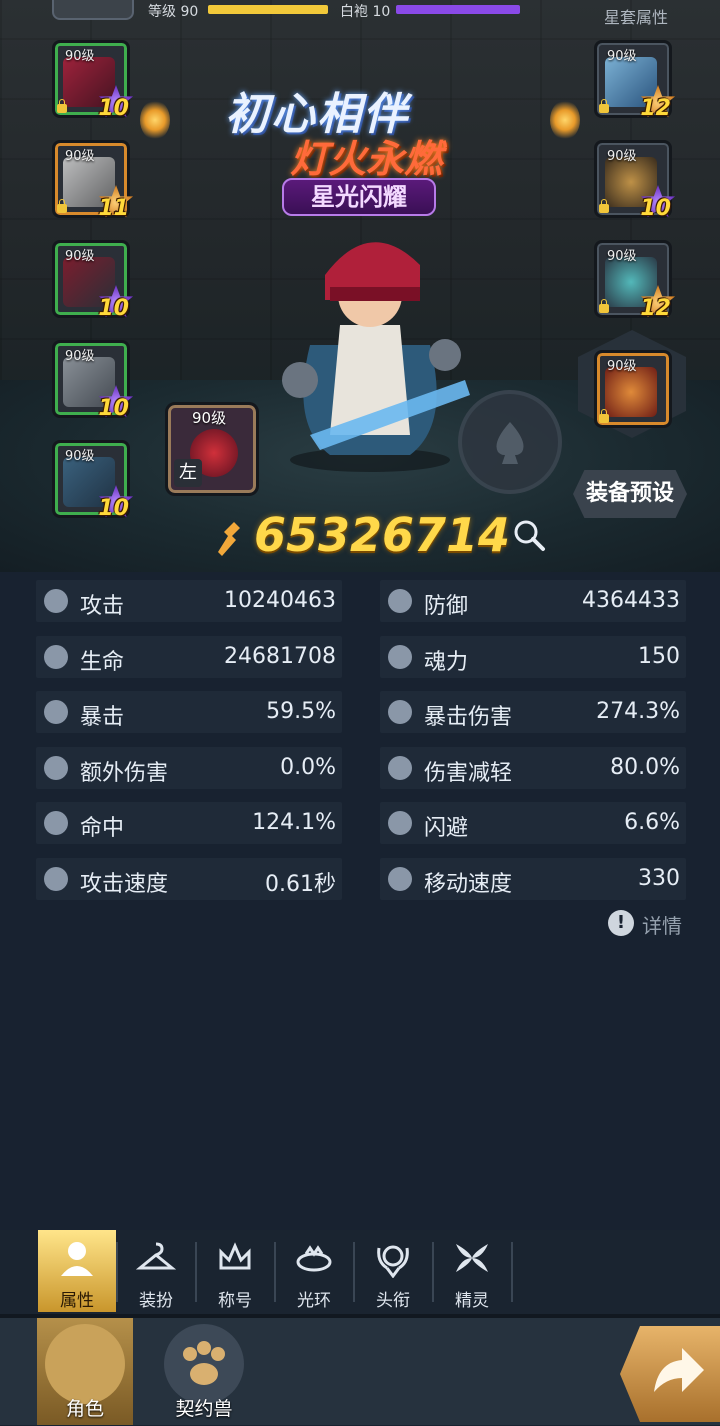 The width and height of the screenshot is (720, 1426). I want to click on equip-slot-ring: 90级 10, so click(635, 180).